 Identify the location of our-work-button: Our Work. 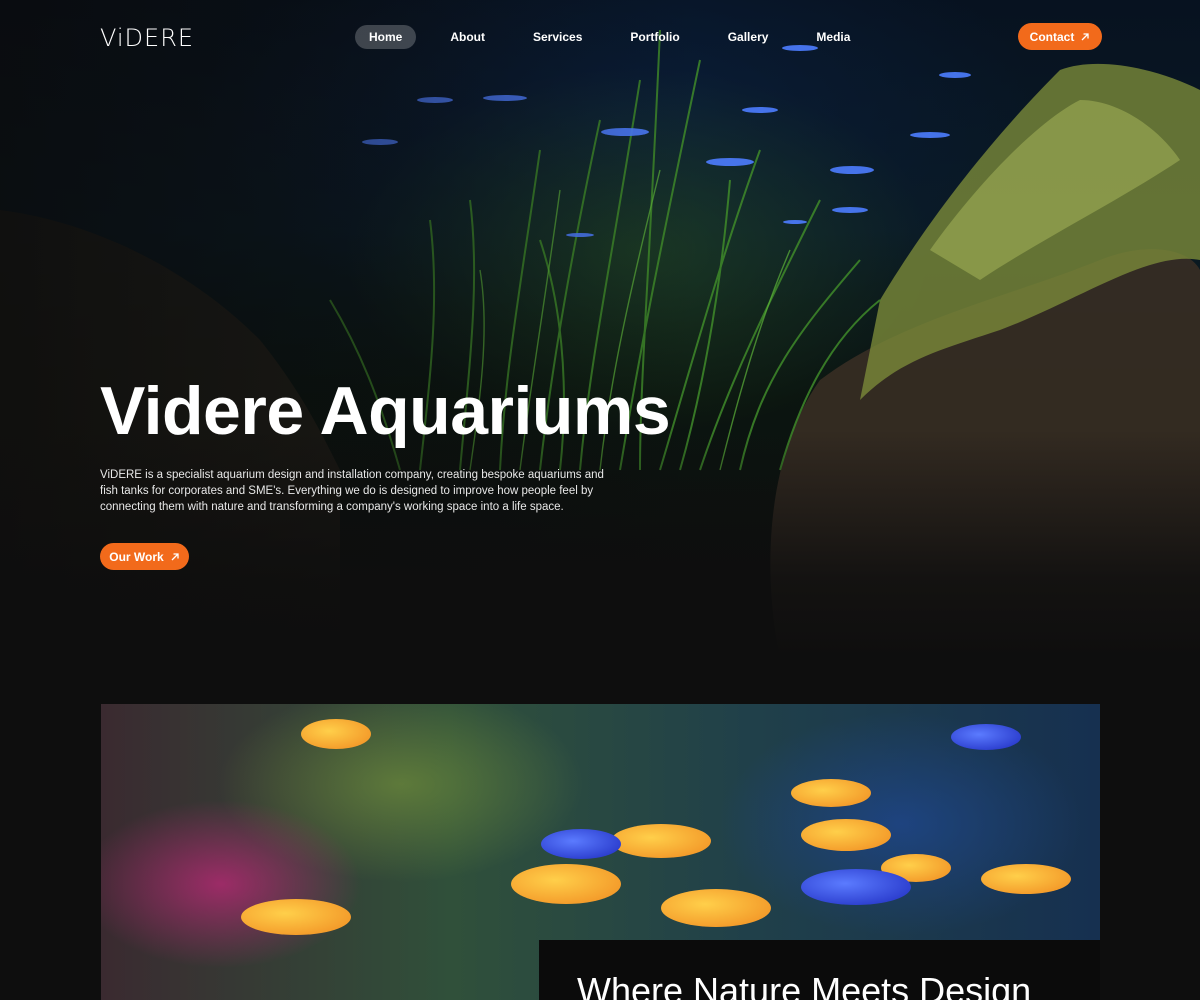
(144, 556).